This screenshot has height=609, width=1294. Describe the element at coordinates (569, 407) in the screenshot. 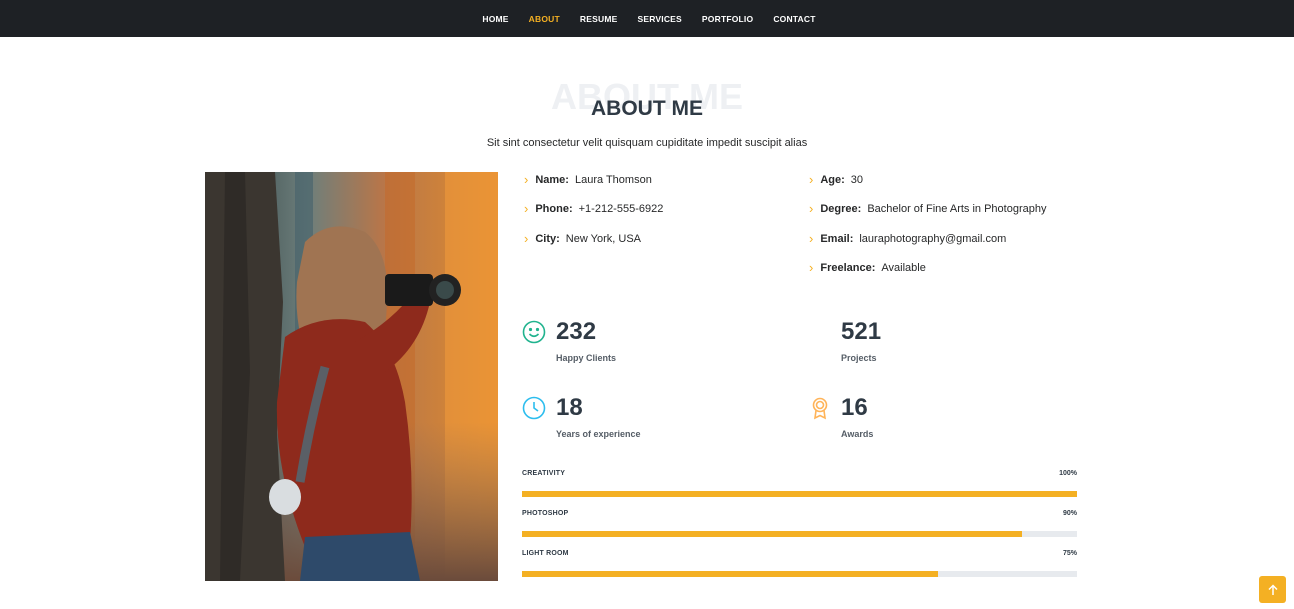

I see `stat-experience-number: 18` at that location.